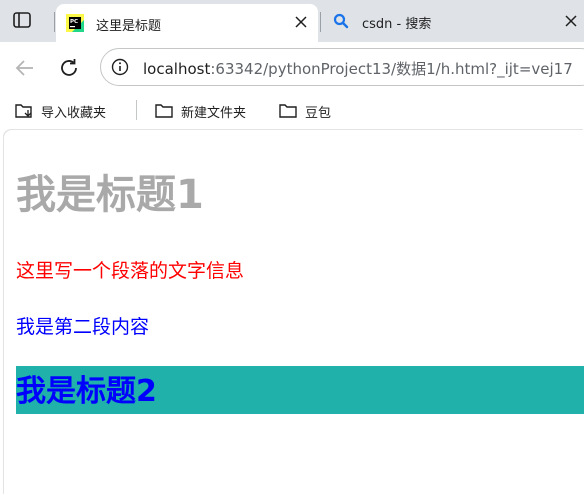 Image resolution: width=584 pixels, height=495 pixels. What do you see at coordinates (187, 23) in the screenshot?
I see `tab-active: PC 这里是标题` at bounding box center [187, 23].